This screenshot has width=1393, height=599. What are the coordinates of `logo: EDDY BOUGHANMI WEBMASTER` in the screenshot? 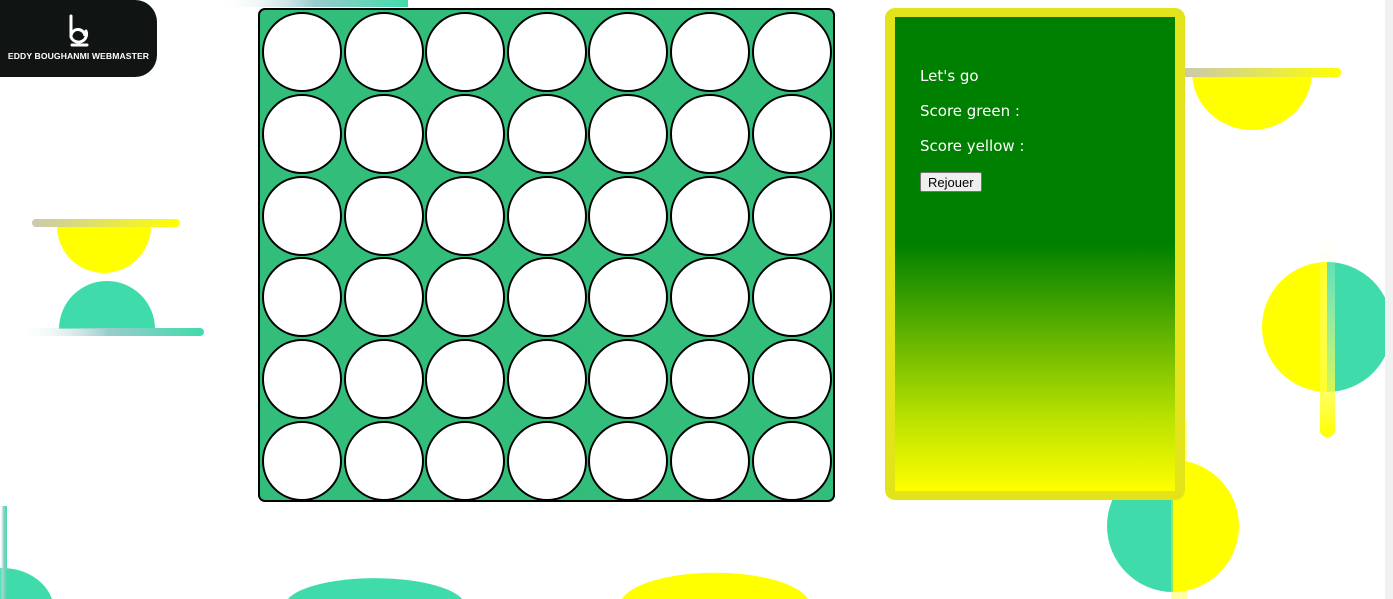 It's located at (78, 38).